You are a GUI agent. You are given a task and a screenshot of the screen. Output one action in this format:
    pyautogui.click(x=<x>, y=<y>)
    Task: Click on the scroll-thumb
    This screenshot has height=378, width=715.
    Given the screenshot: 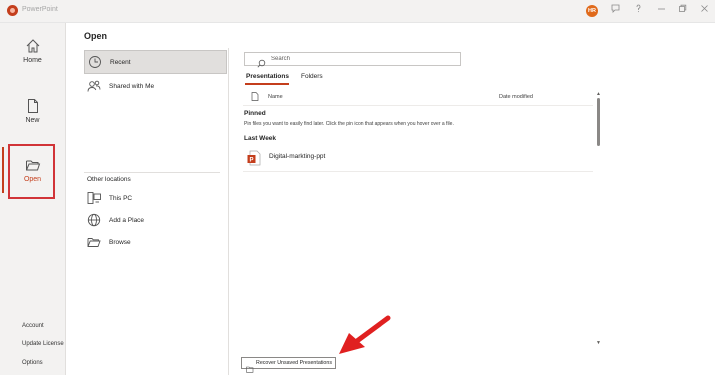 What is the action you would take?
    pyautogui.click(x=598, y=122)
    